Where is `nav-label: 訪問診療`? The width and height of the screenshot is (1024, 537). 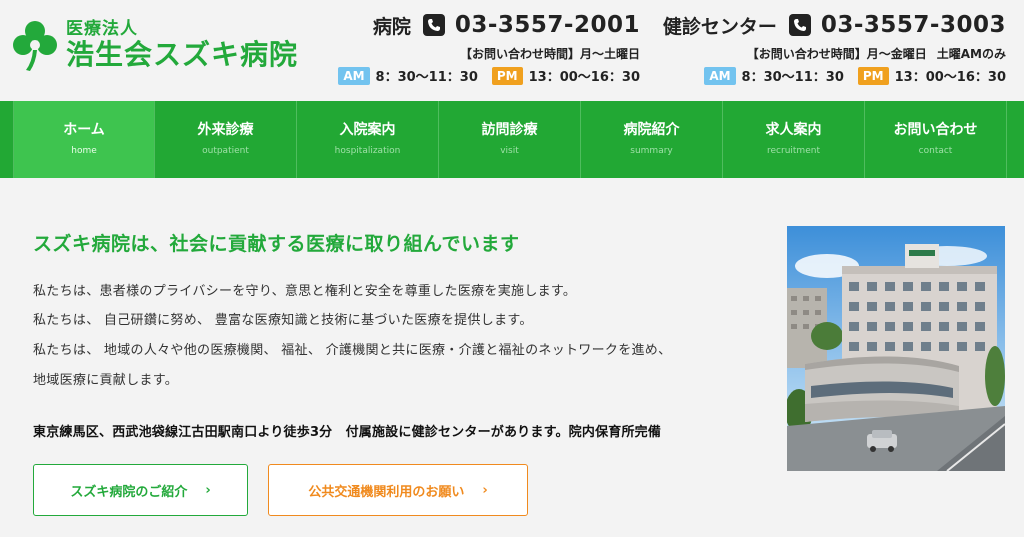
nav-label: 訪問診療 is located at coordinates (509, 130).